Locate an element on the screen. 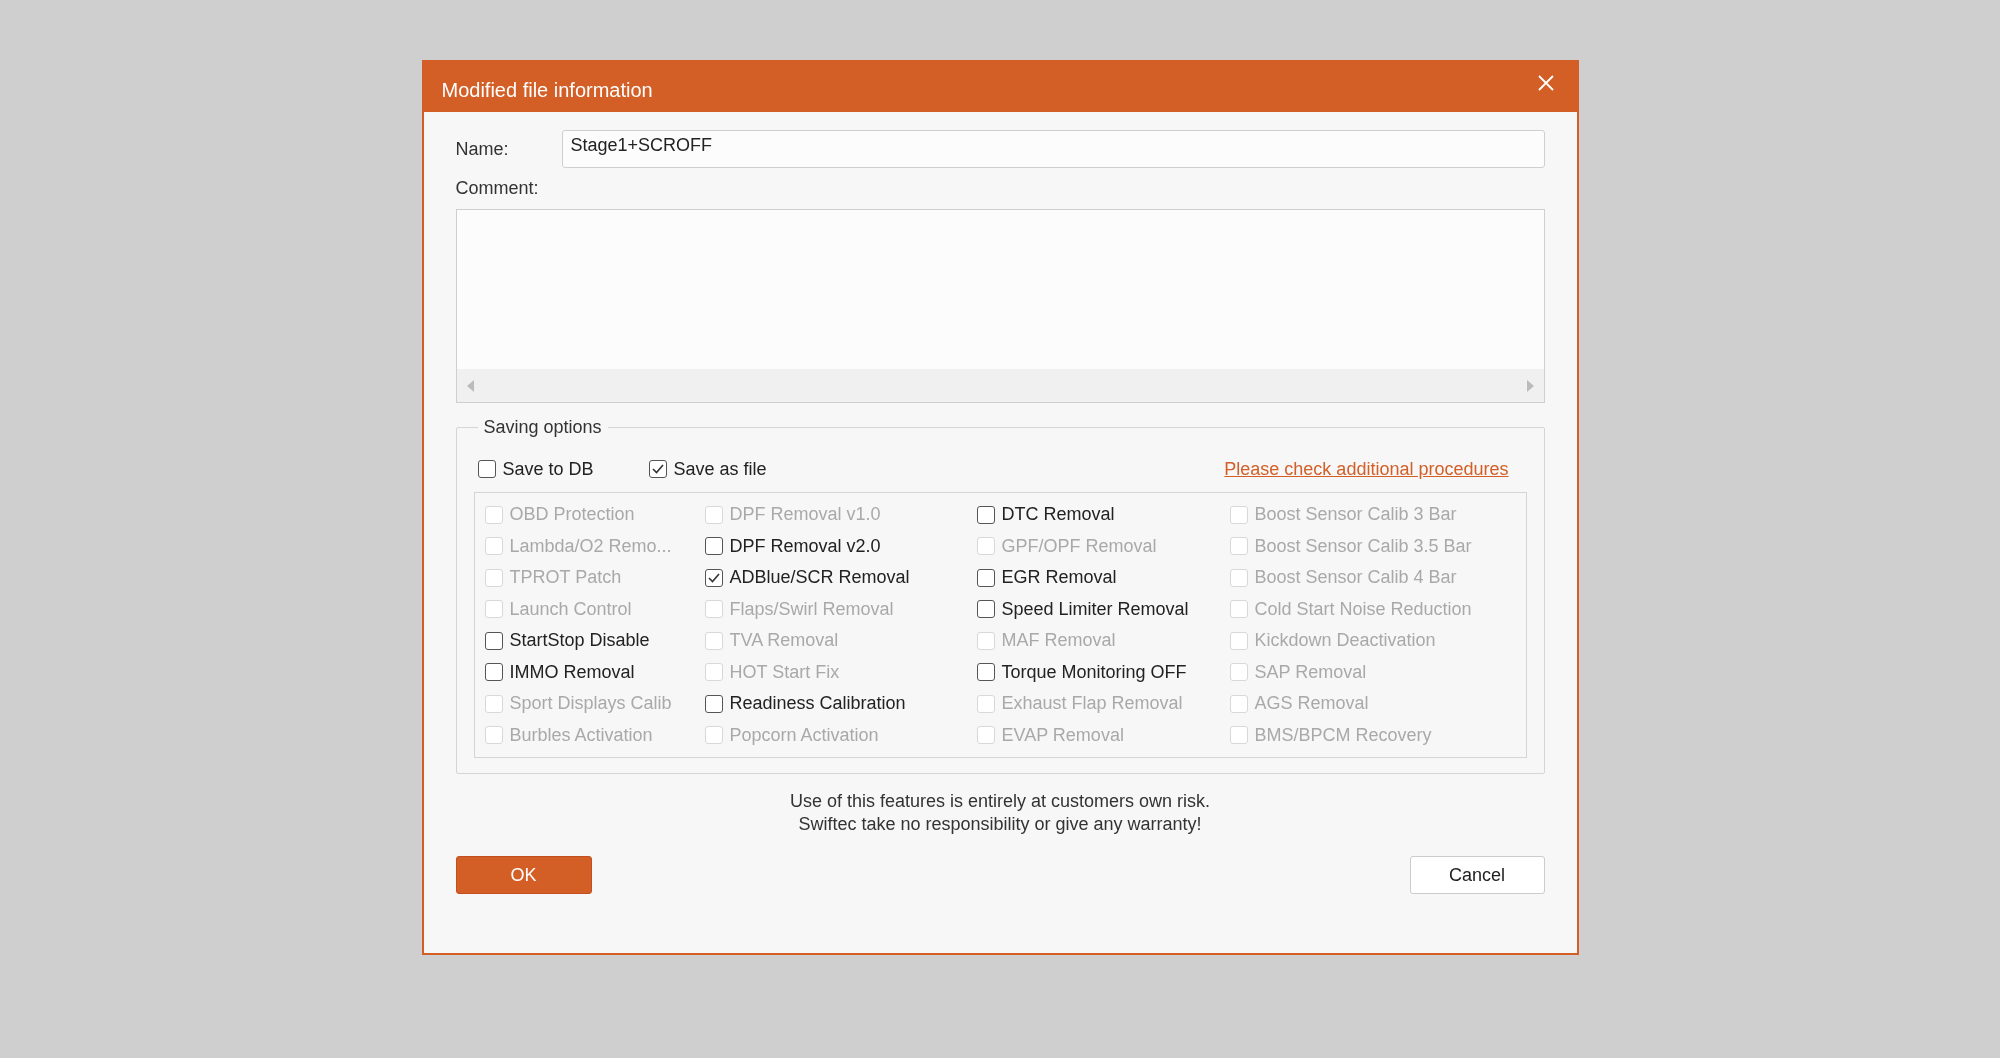 This screenshot has width=2000, height=1058. checkbox-label: MAF Removal is located at coordinates (1058, 641).